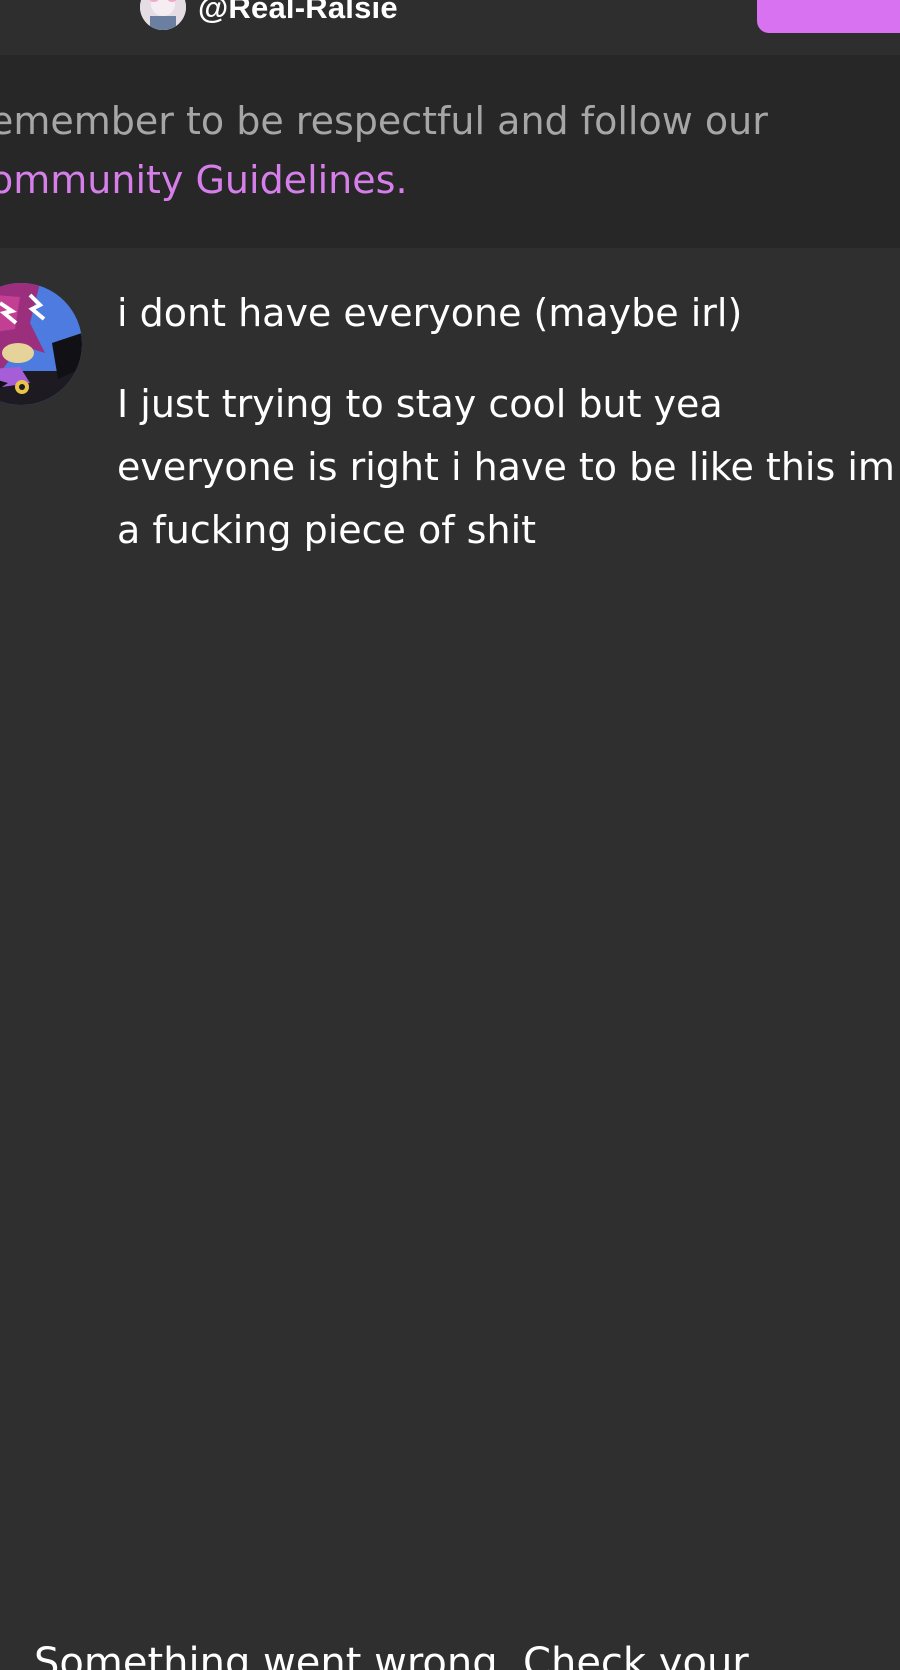 Image resolution: width=900 pixels, height=1670 pixels. I want to click on bottom-partial-text: Something went wrong. Check your, so click(391, 1655).